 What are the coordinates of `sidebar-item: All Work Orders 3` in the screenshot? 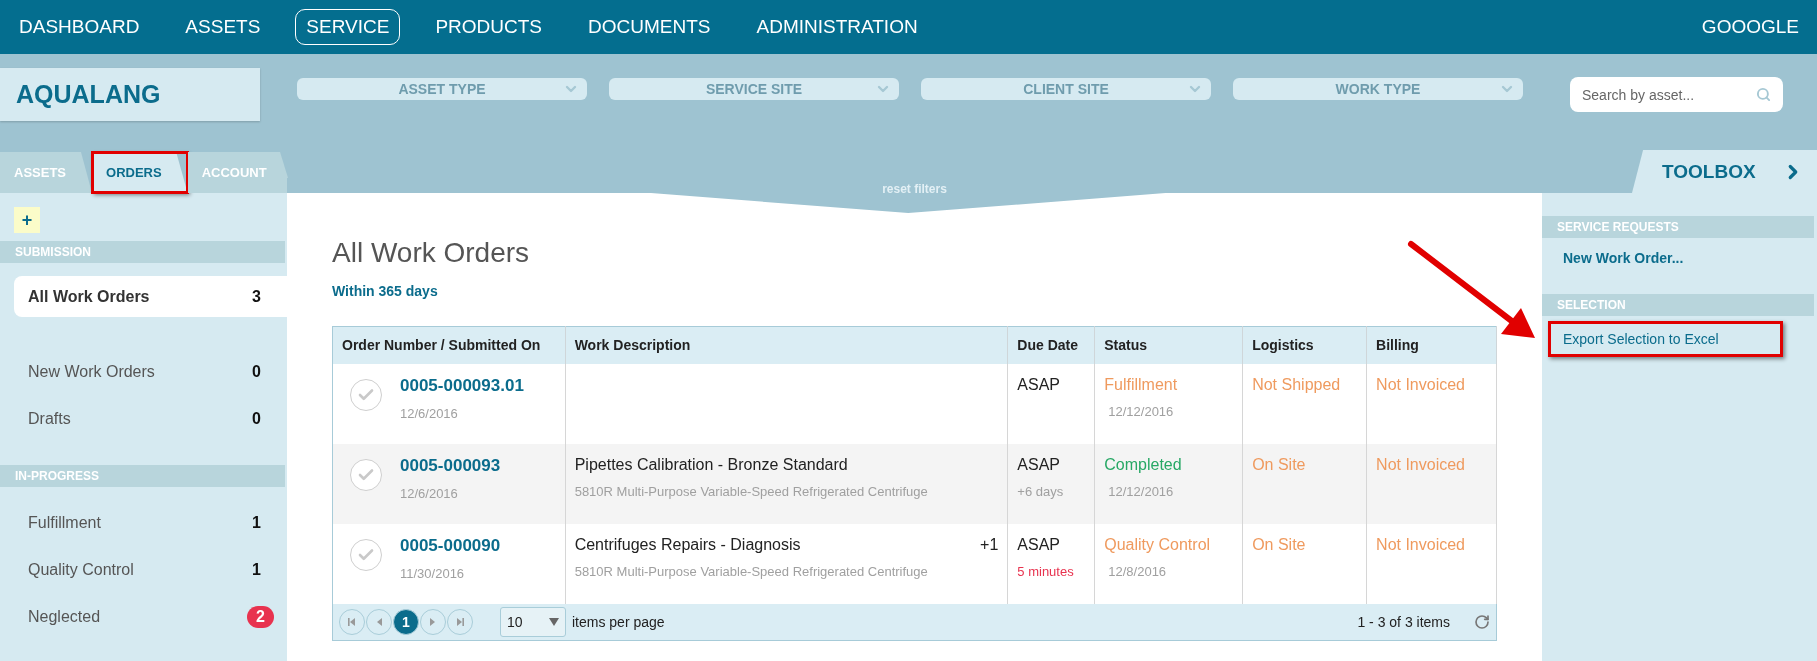 It's located at (150, 296).